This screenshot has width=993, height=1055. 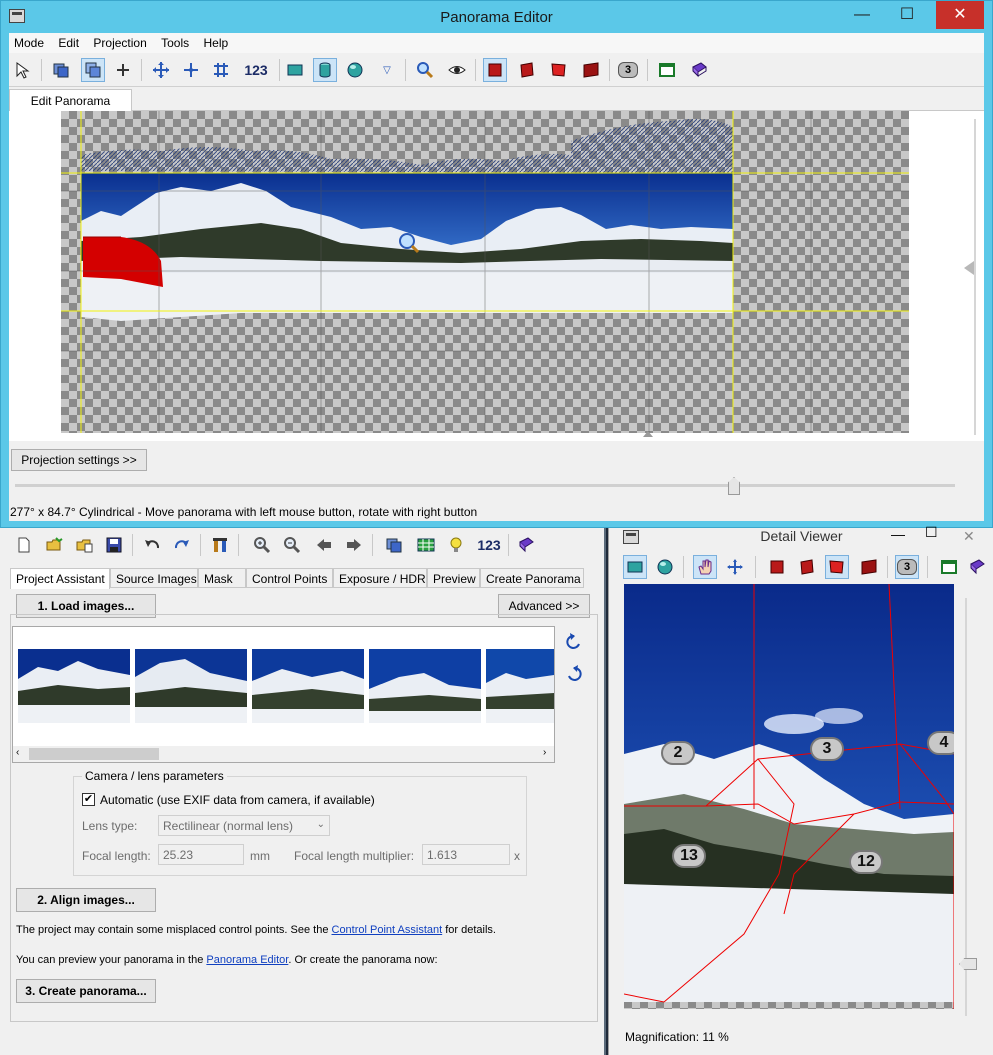 I want to click on focal-length-field: 25.23, so click(x=201, y=854).